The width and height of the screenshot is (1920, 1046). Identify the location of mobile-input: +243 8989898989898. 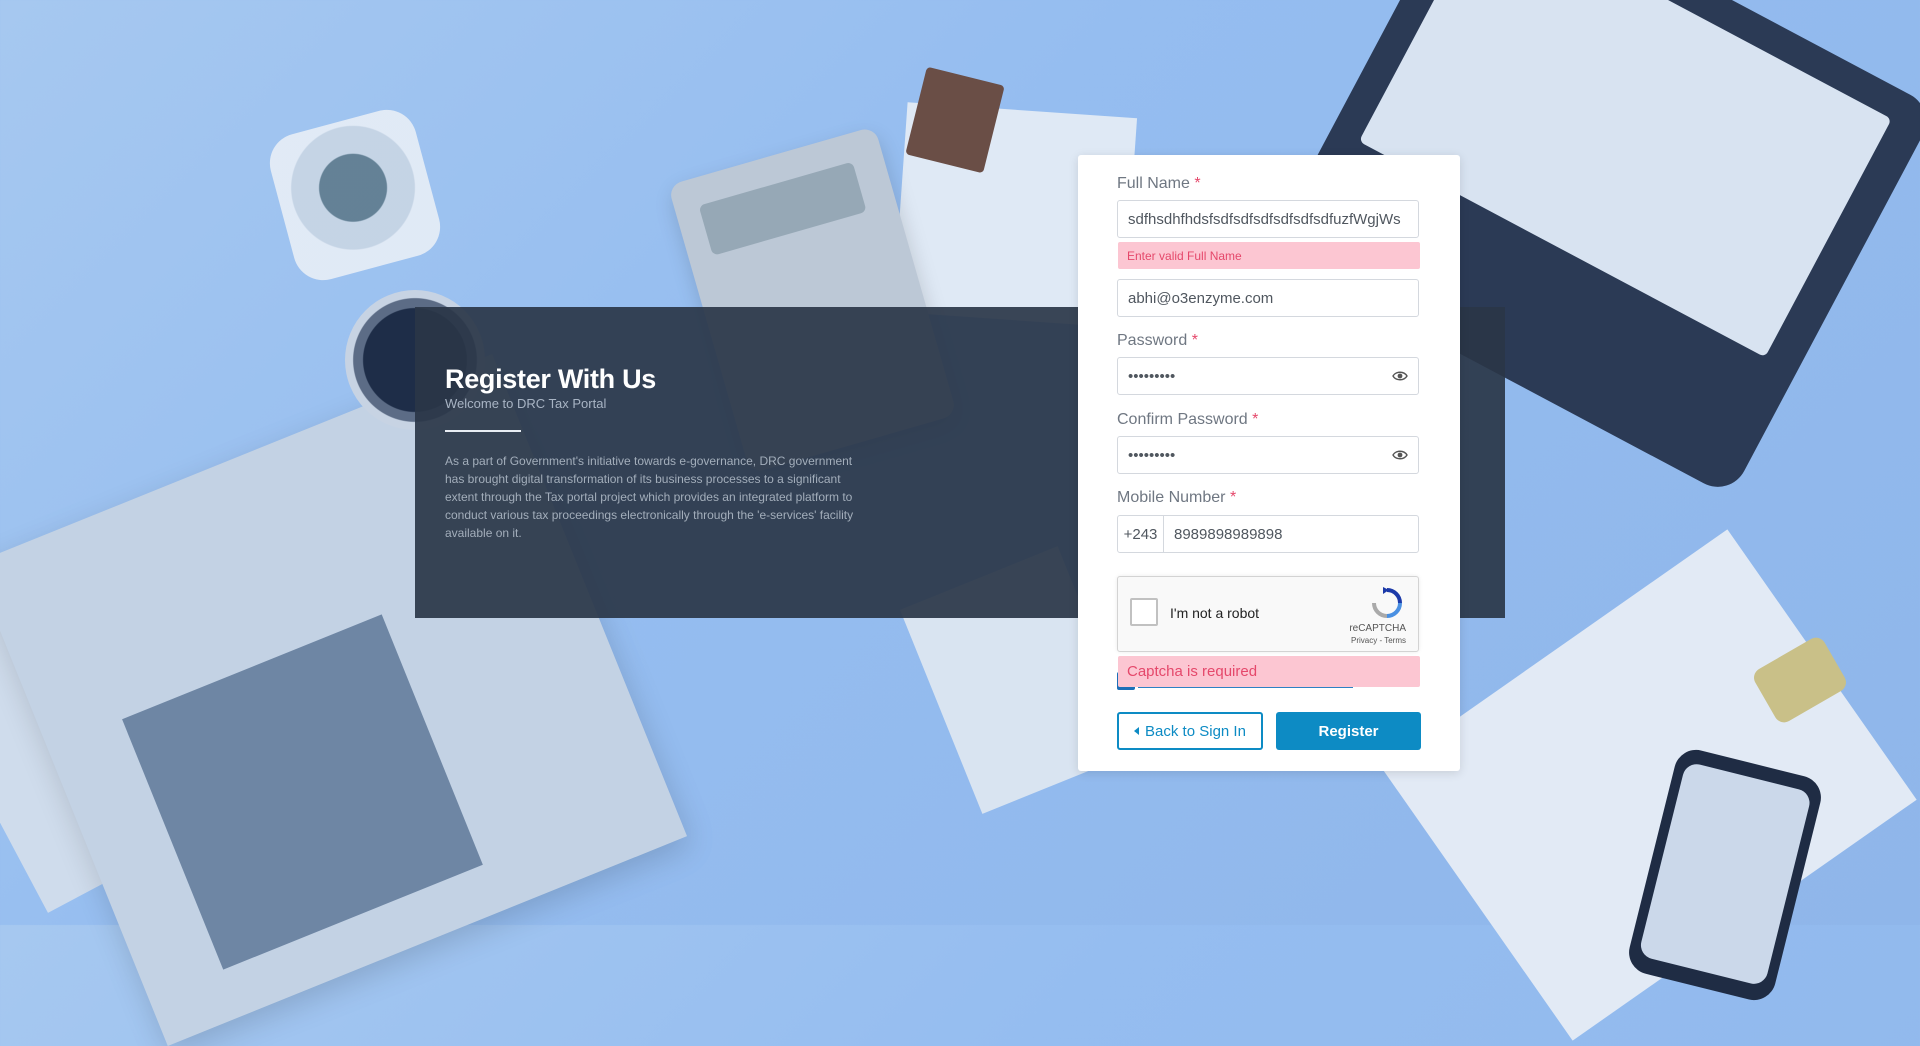
(1268, 534).